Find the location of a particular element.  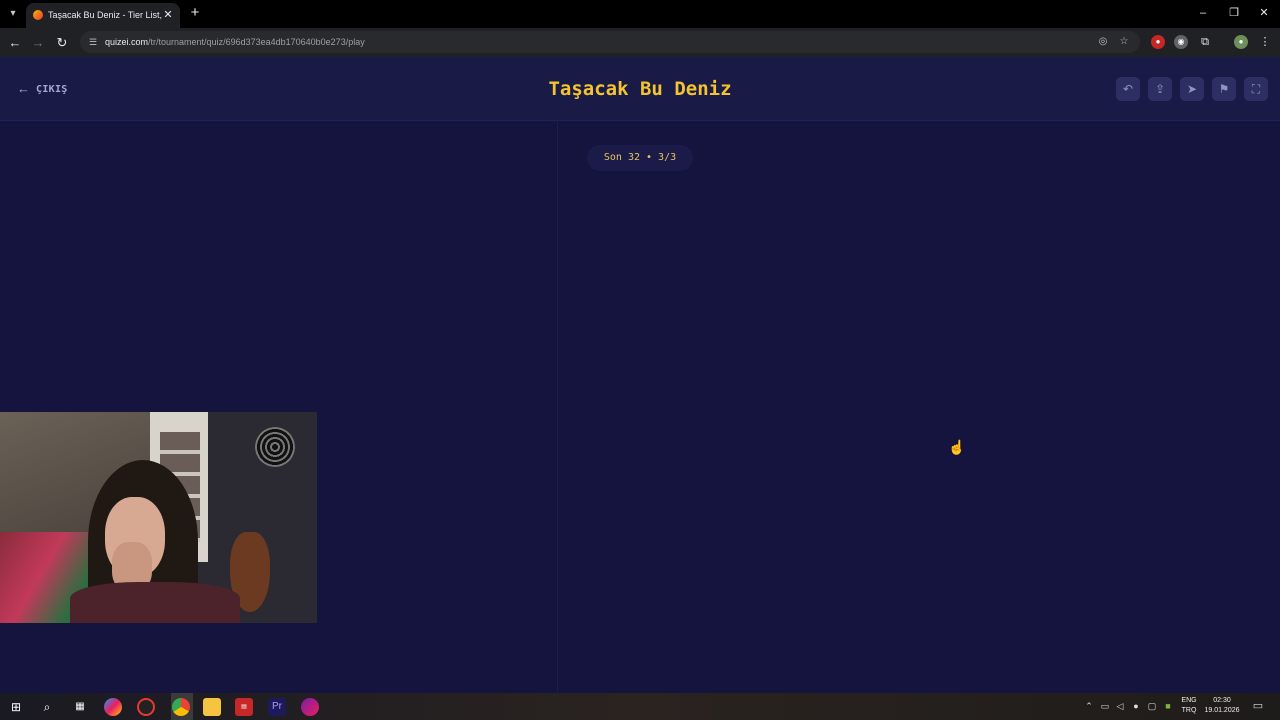

copilot-icon is located at coordinates (113, 707).